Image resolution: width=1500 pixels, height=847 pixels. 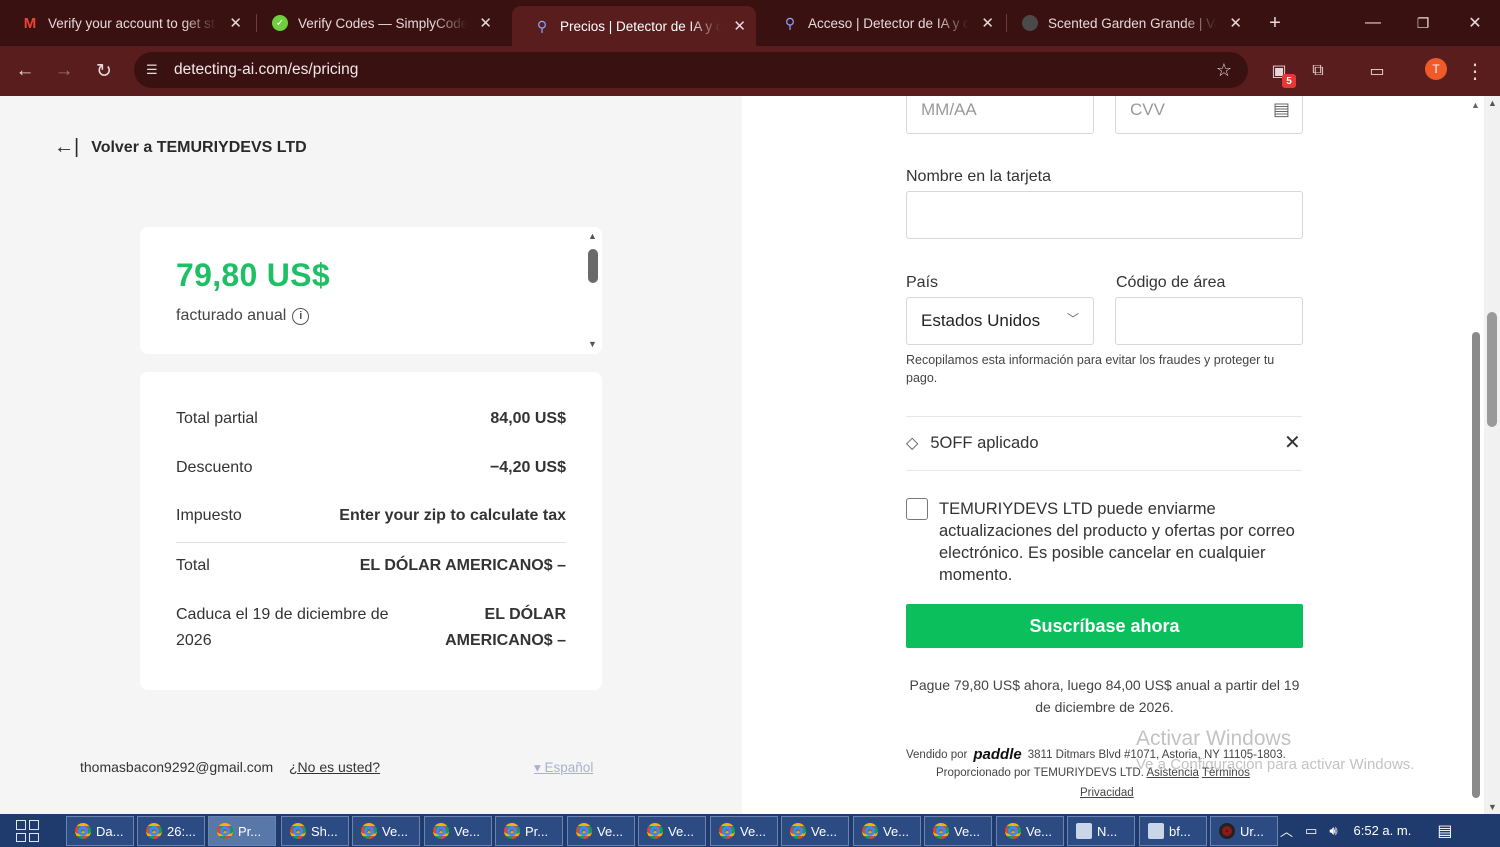 I want to click on name-label: Nombre en la tarjeta, so click(x=978, y=176).